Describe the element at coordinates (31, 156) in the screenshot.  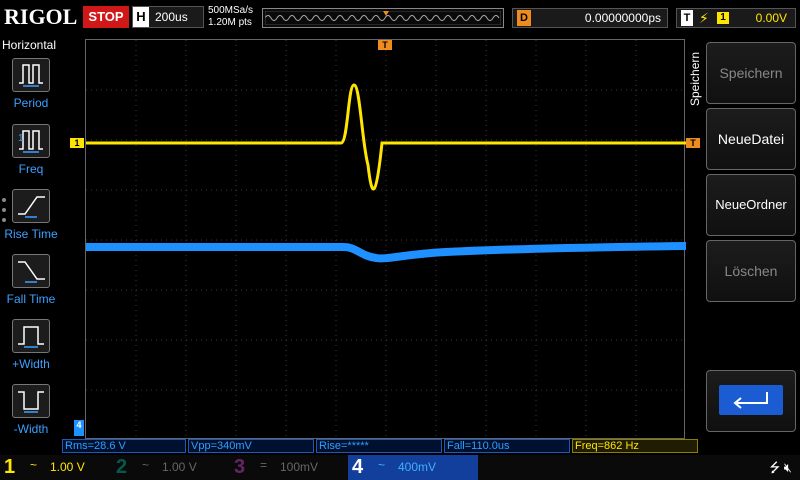
I see `measure-freq-button: 1 Freq` at that location.